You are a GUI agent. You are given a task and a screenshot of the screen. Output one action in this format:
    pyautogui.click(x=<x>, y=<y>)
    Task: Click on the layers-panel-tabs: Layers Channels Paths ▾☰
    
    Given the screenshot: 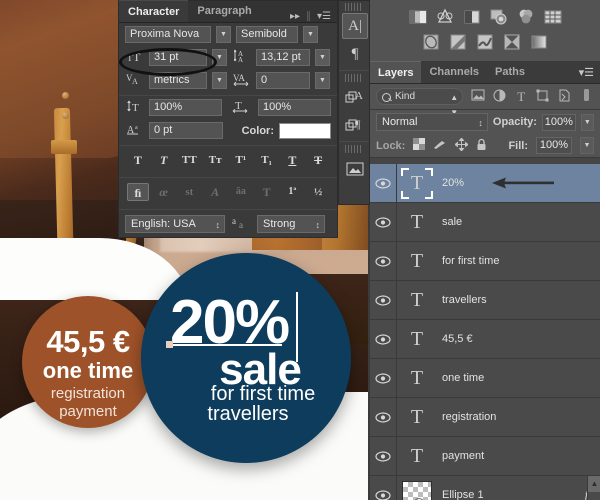 What is the action you would take?
    pyautogui.click(x=485, y=72)
    